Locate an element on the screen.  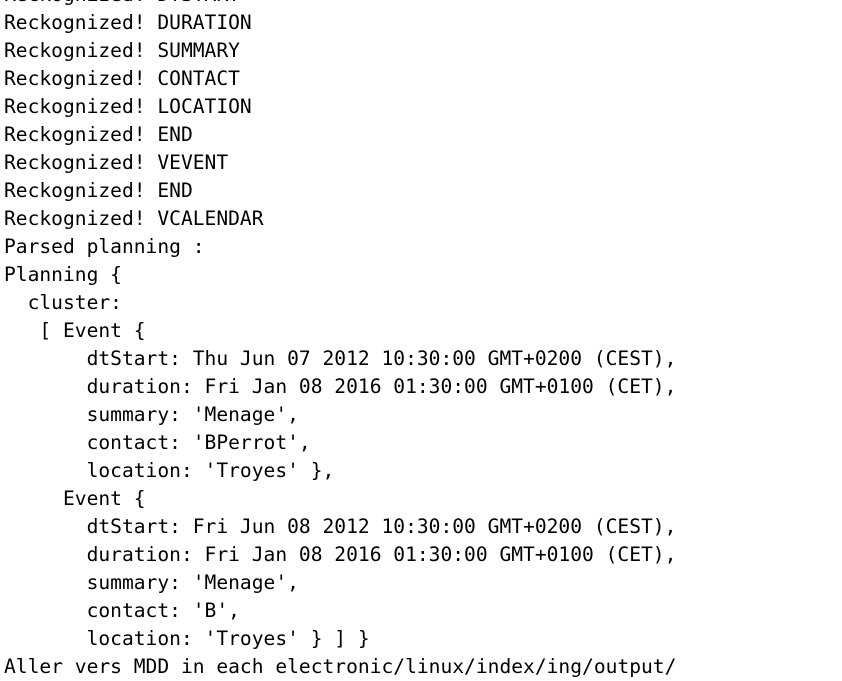
output-line: Reckognized! CONTACT is located at coordinates (122, 78).